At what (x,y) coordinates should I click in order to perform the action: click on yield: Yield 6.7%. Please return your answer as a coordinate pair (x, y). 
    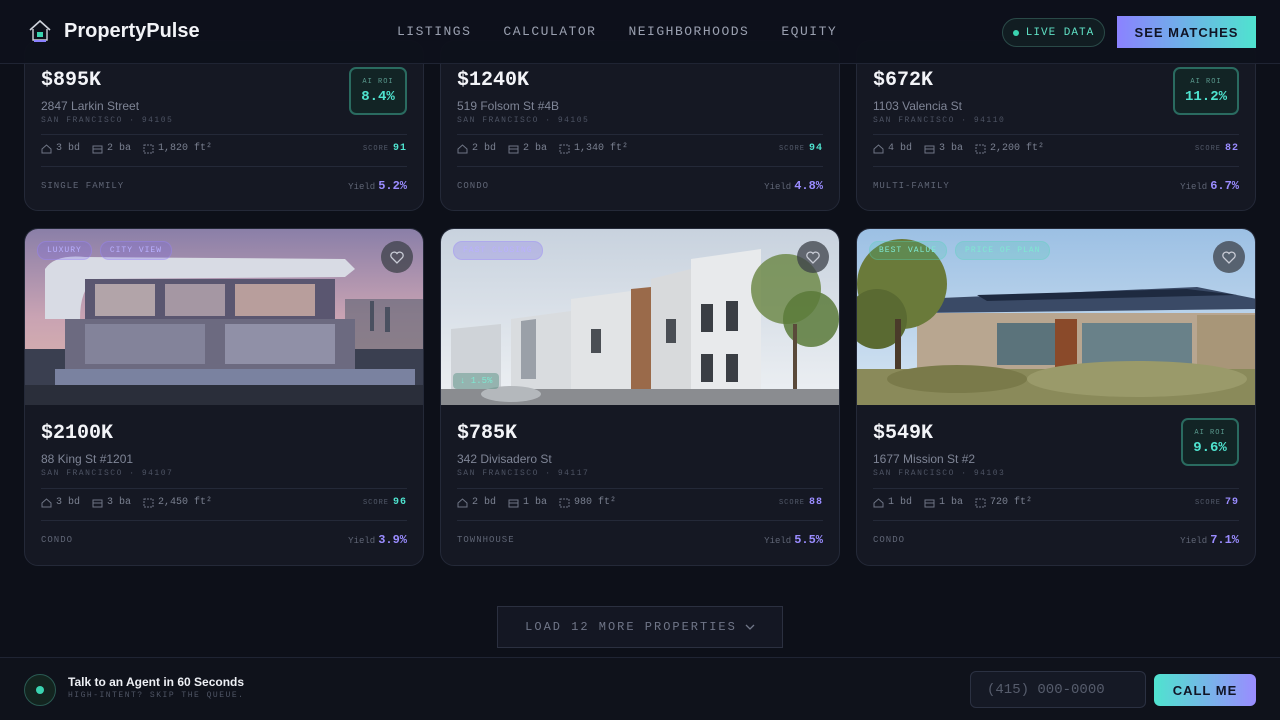
    Looking at the image, I should click on (1209, 186).